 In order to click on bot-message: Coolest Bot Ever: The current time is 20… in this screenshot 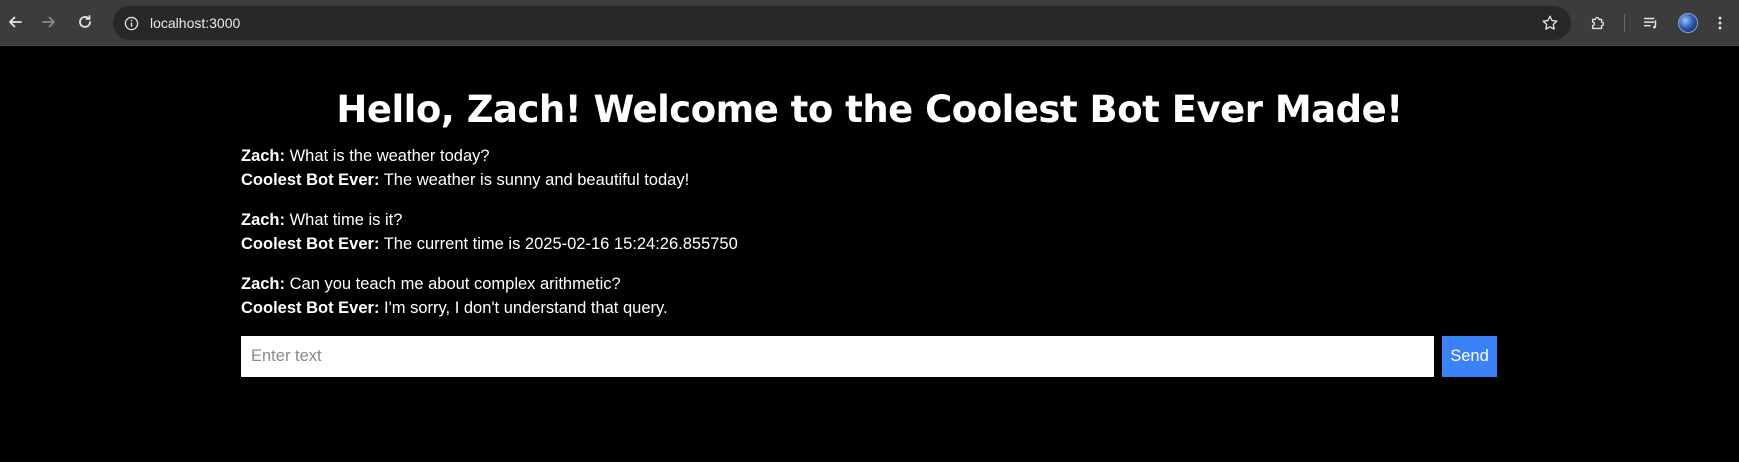, I will do `click(869, 244)`.